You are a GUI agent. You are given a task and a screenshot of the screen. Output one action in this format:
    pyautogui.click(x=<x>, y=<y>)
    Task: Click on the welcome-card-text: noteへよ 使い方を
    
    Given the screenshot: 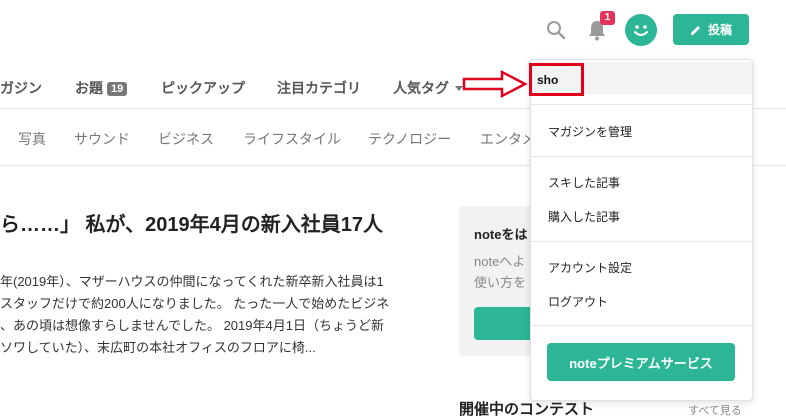 What is the action you would take?
    pyautogui.click(x=500, y=272)
    